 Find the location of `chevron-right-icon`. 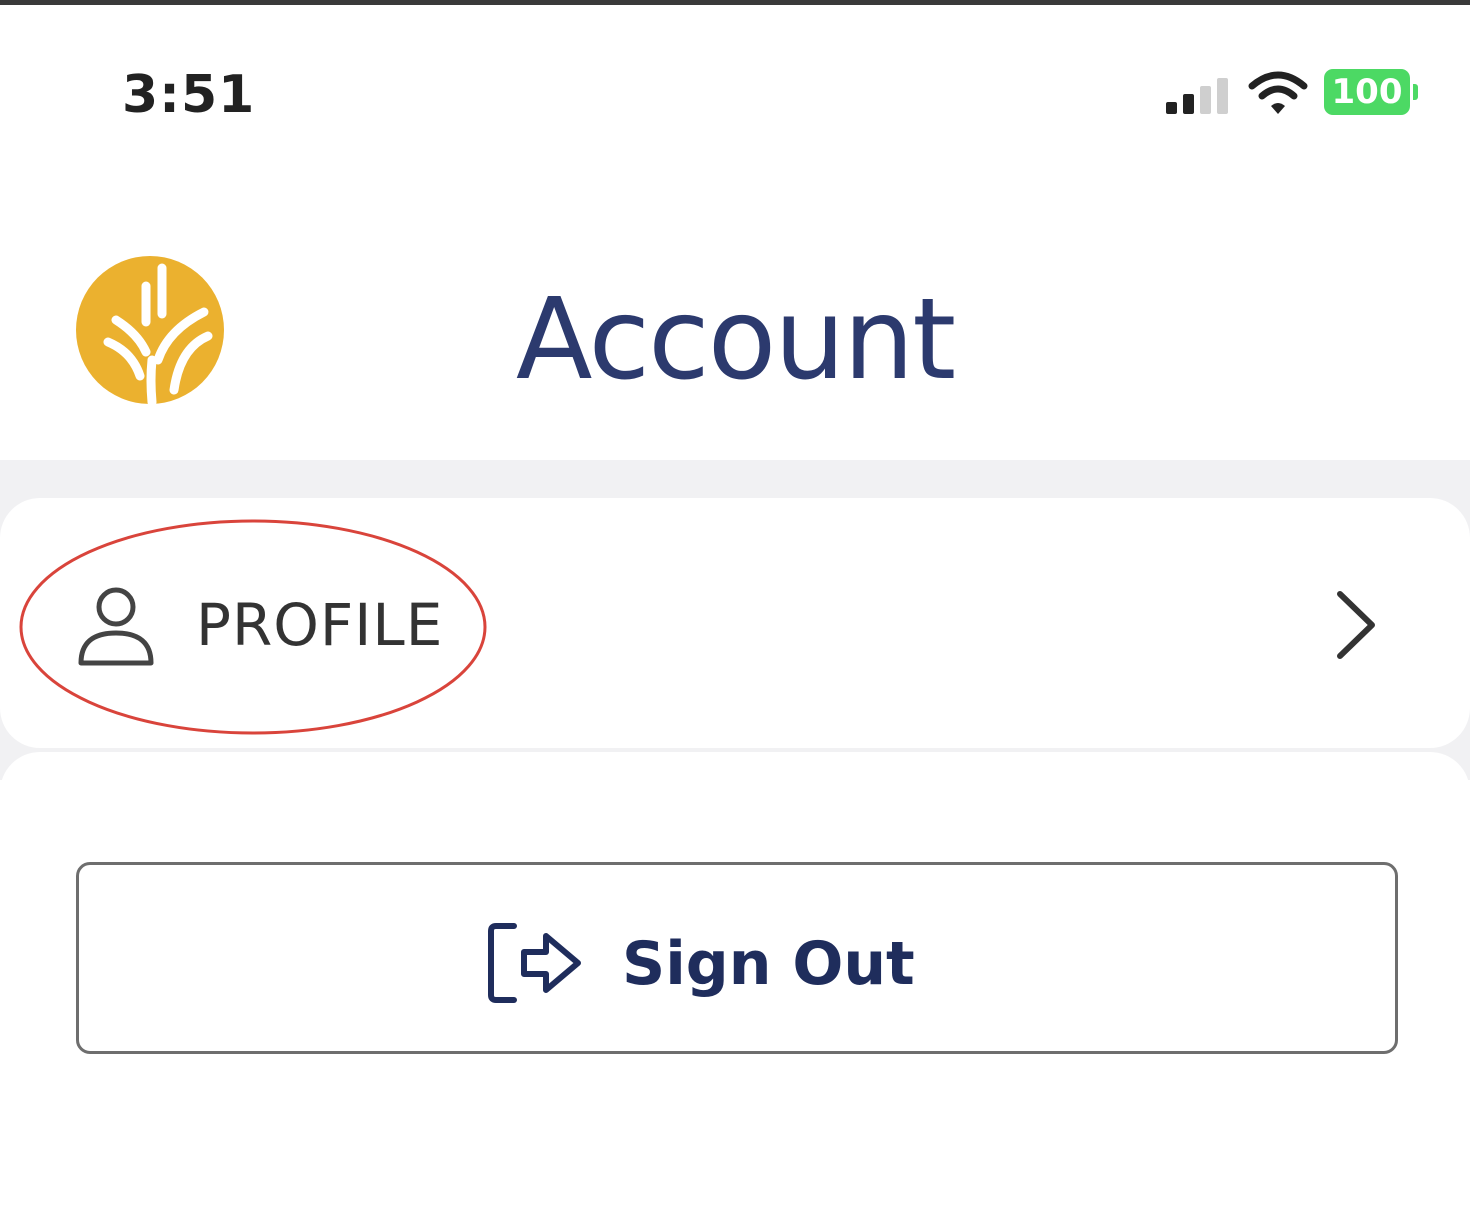

chevron-right-icon is located at coordinates (1355, 625).